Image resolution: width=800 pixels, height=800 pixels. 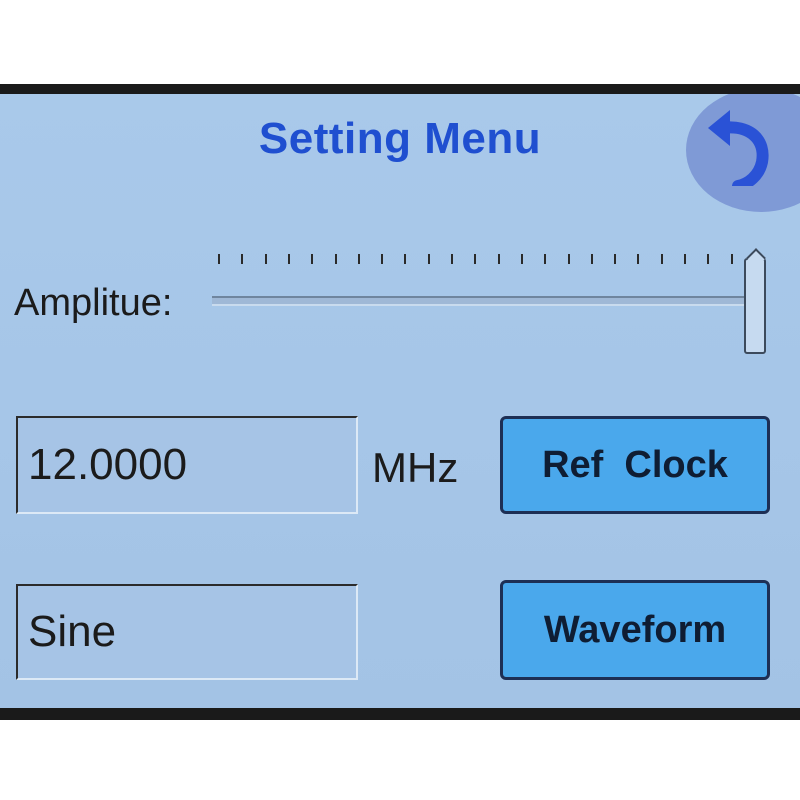 I want to click on slider-ticks, so click(x=488, y=261).